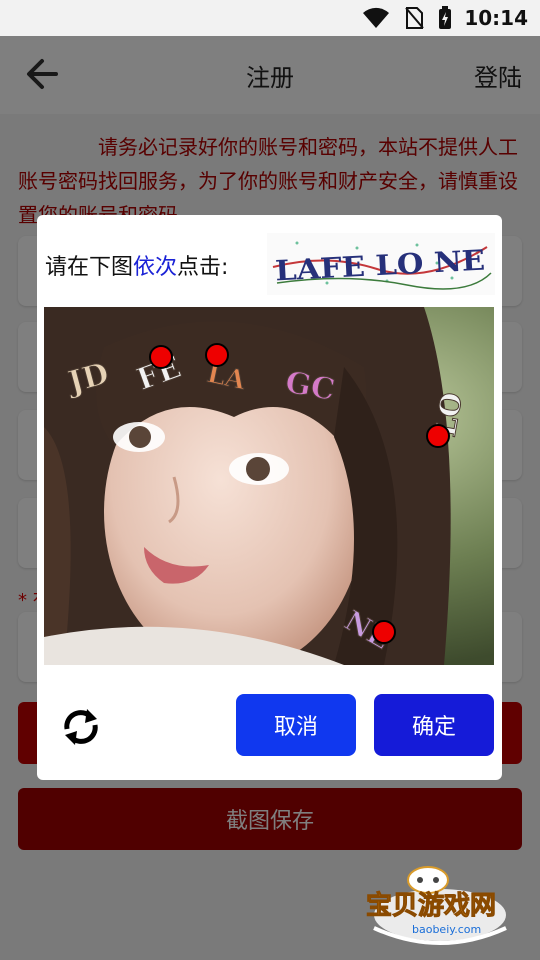 The width and height of the screenshot is (540, 960). What do you see at coordinates (496, 18) in the screenshot?
I see `status-time: 10:14` at bounding box center [496, 18].